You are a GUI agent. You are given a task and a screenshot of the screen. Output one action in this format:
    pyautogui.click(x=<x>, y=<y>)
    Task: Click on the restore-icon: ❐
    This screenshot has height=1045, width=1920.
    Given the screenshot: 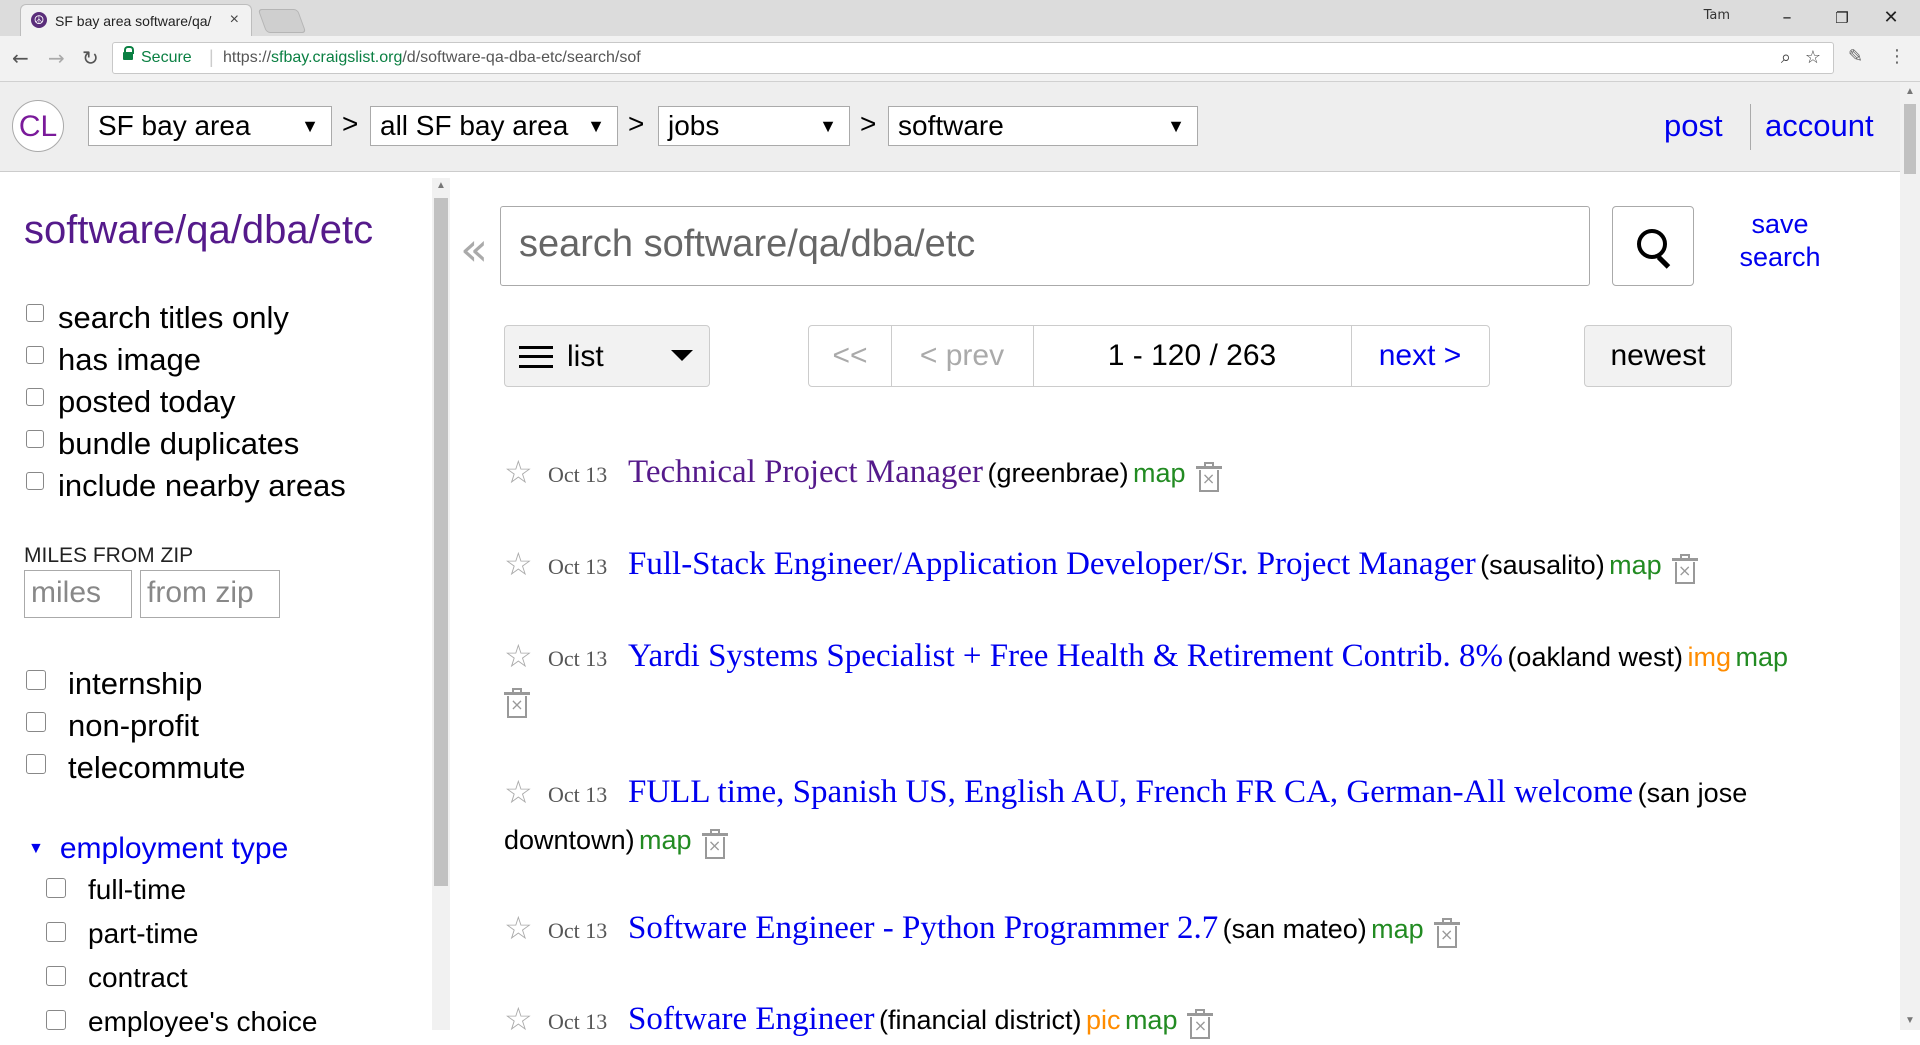 What is the action you would take?
    pyautogui.click(x=1842, y=18)
    